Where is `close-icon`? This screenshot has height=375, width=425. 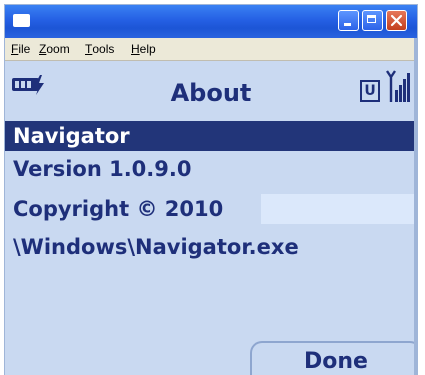
close-icon is located at coordinates (396, 20).